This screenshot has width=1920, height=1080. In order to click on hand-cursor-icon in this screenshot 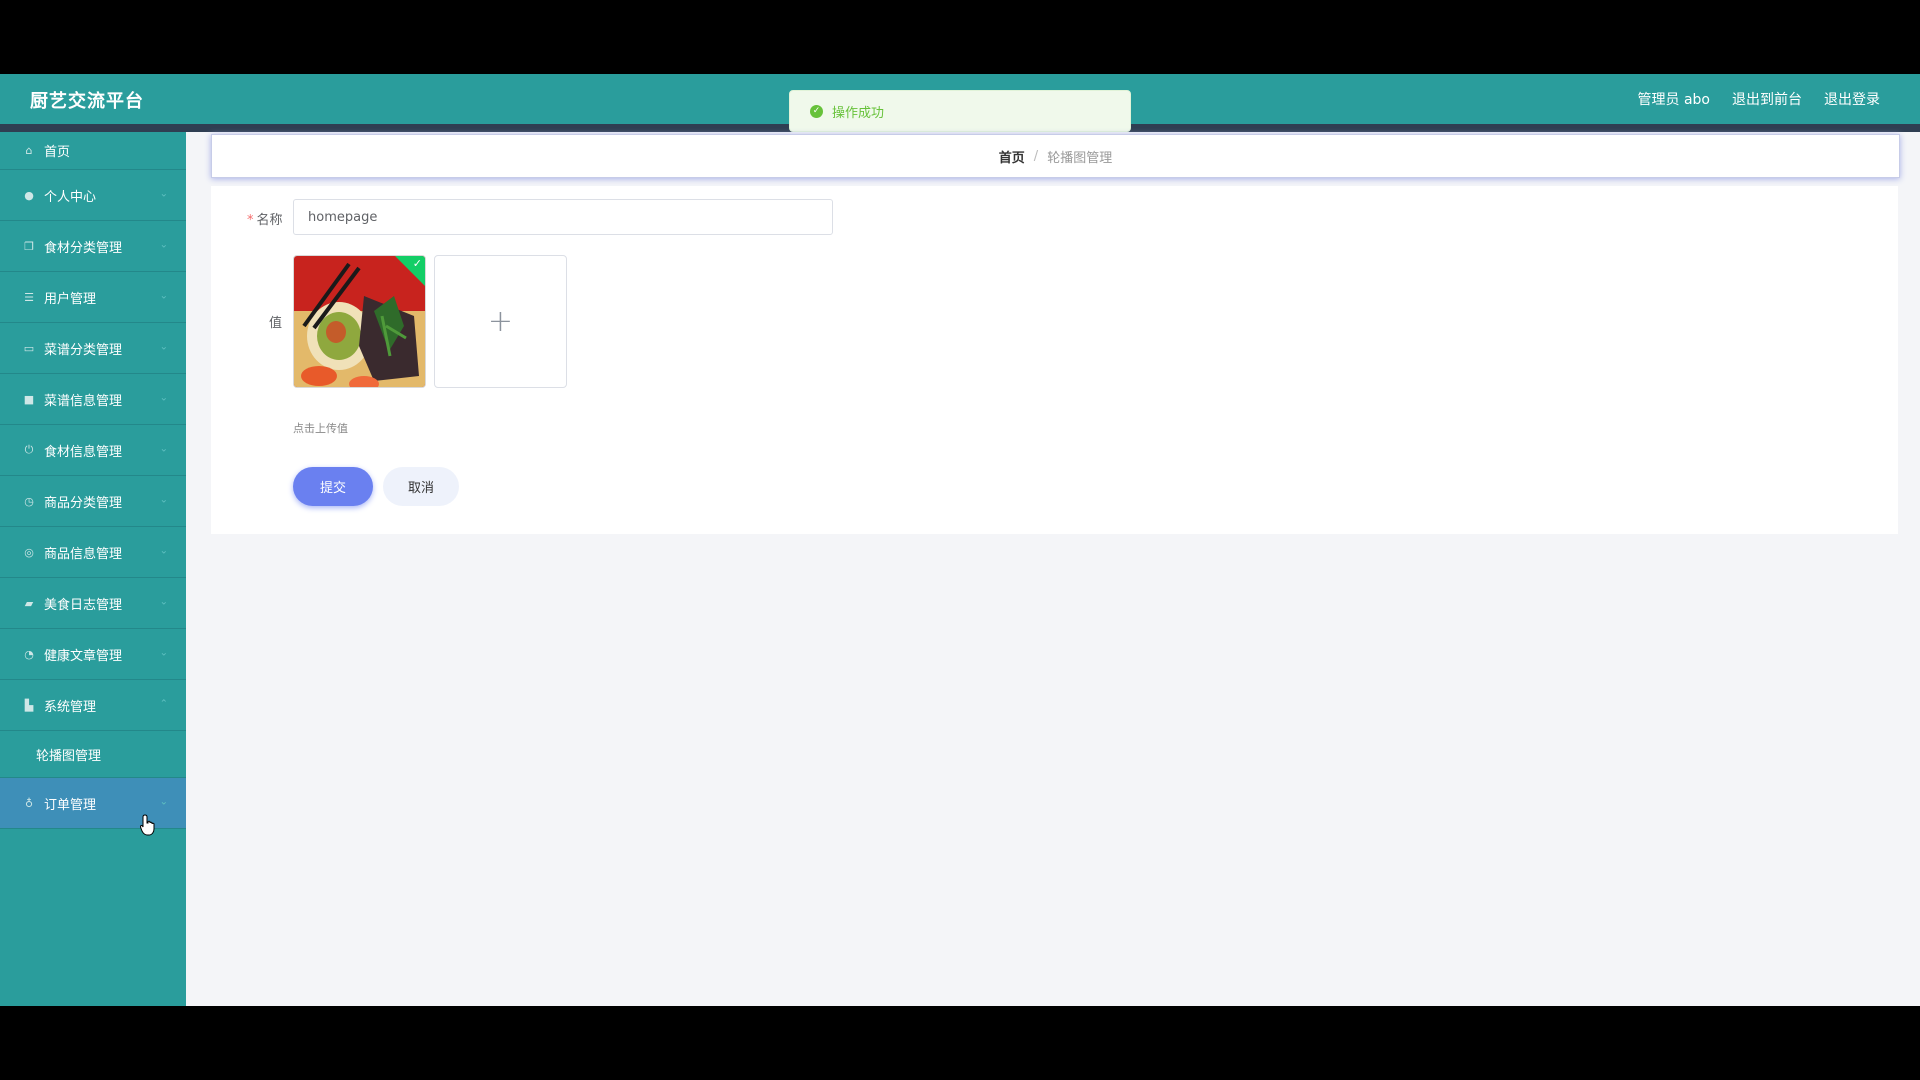, I will do `click(147, 825)`.